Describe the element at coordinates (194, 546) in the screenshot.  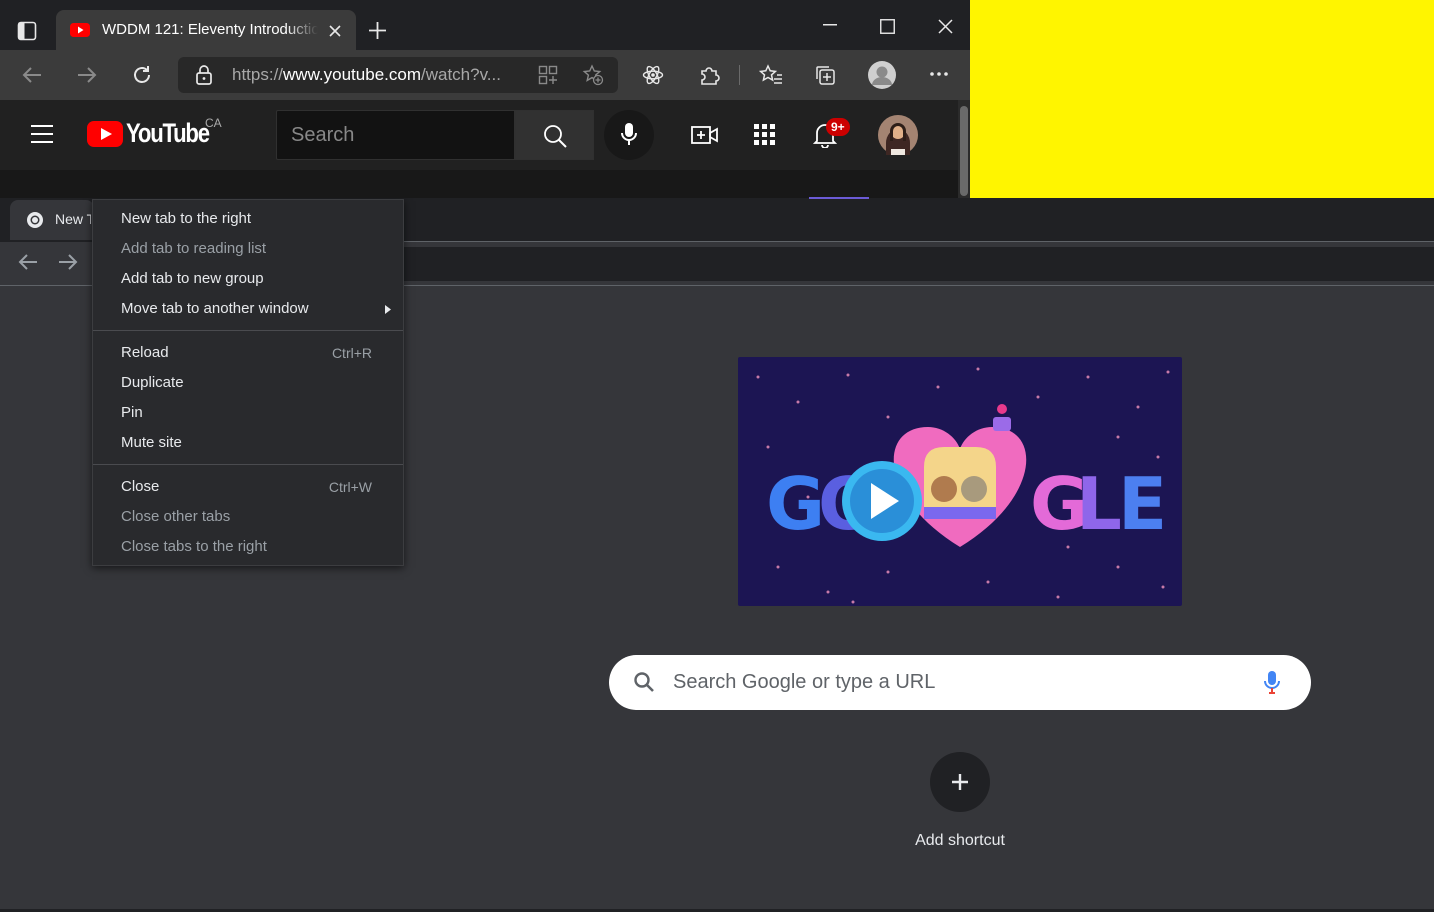
I see `menu-item-label: Close tabs to the right` at that location.